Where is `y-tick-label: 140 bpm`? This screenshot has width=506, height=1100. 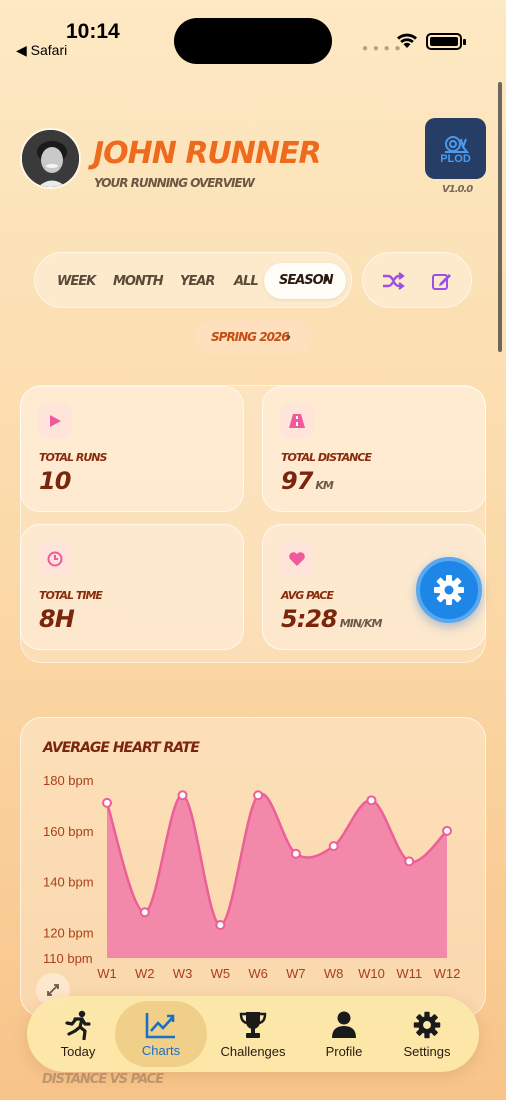
y-tick-label: 140 bpm is located at coordinates (68, 882).